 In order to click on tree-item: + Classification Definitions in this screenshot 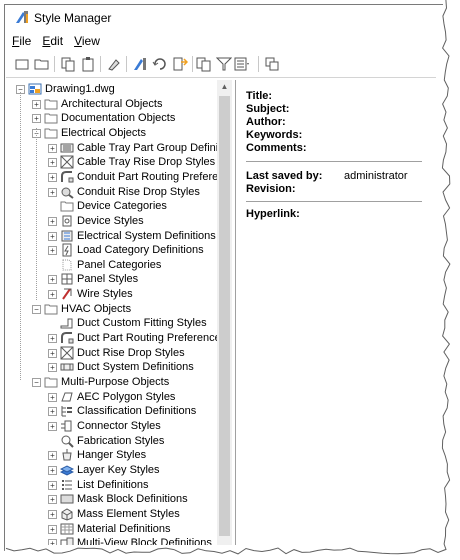, I will do `click(121, 411)`.